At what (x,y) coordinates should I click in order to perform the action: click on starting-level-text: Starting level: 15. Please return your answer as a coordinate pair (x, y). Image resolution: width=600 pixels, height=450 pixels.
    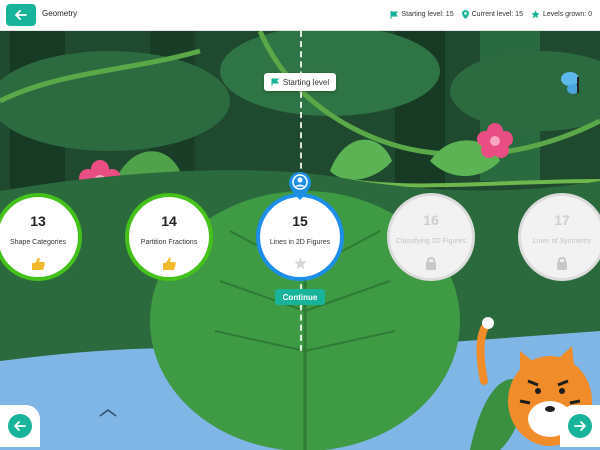
    Looking at the image, I should click on (427, 14).